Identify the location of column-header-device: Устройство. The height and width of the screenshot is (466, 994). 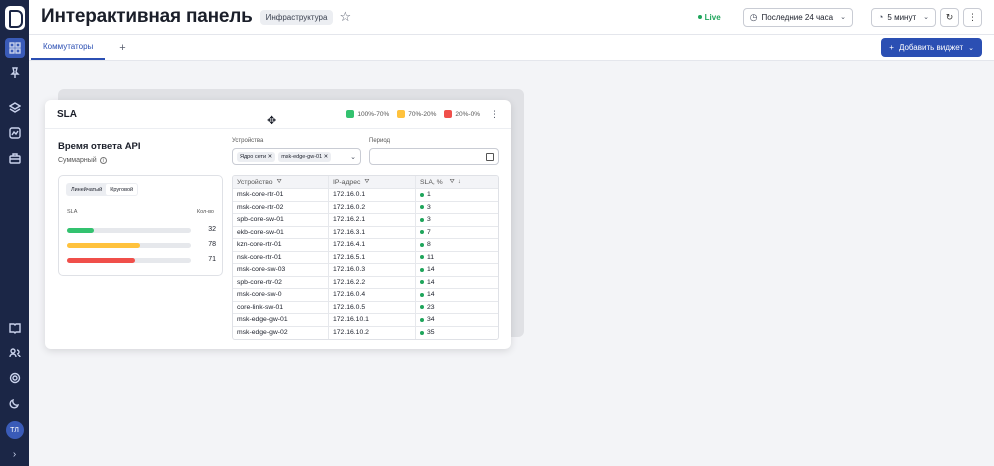
(255, 182).